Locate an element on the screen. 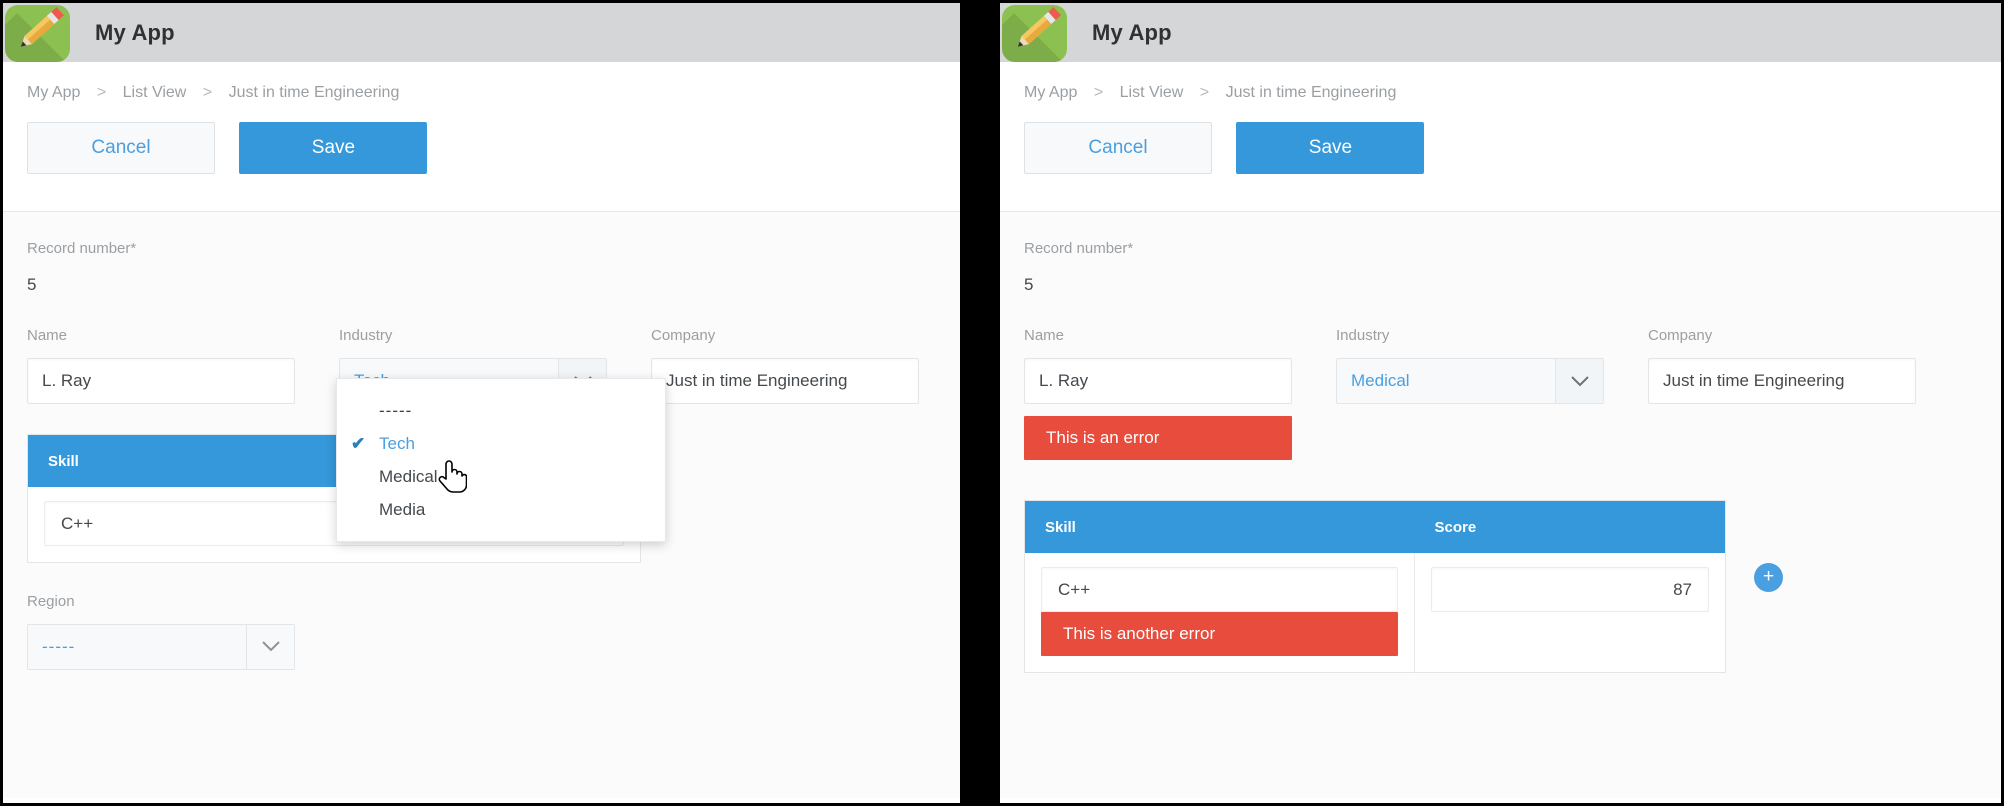 This screenshot has height=806, width=2004. industry-dropdown-menu: ----- ✔ Tech Medical Media is located at coordinates (501, 460).